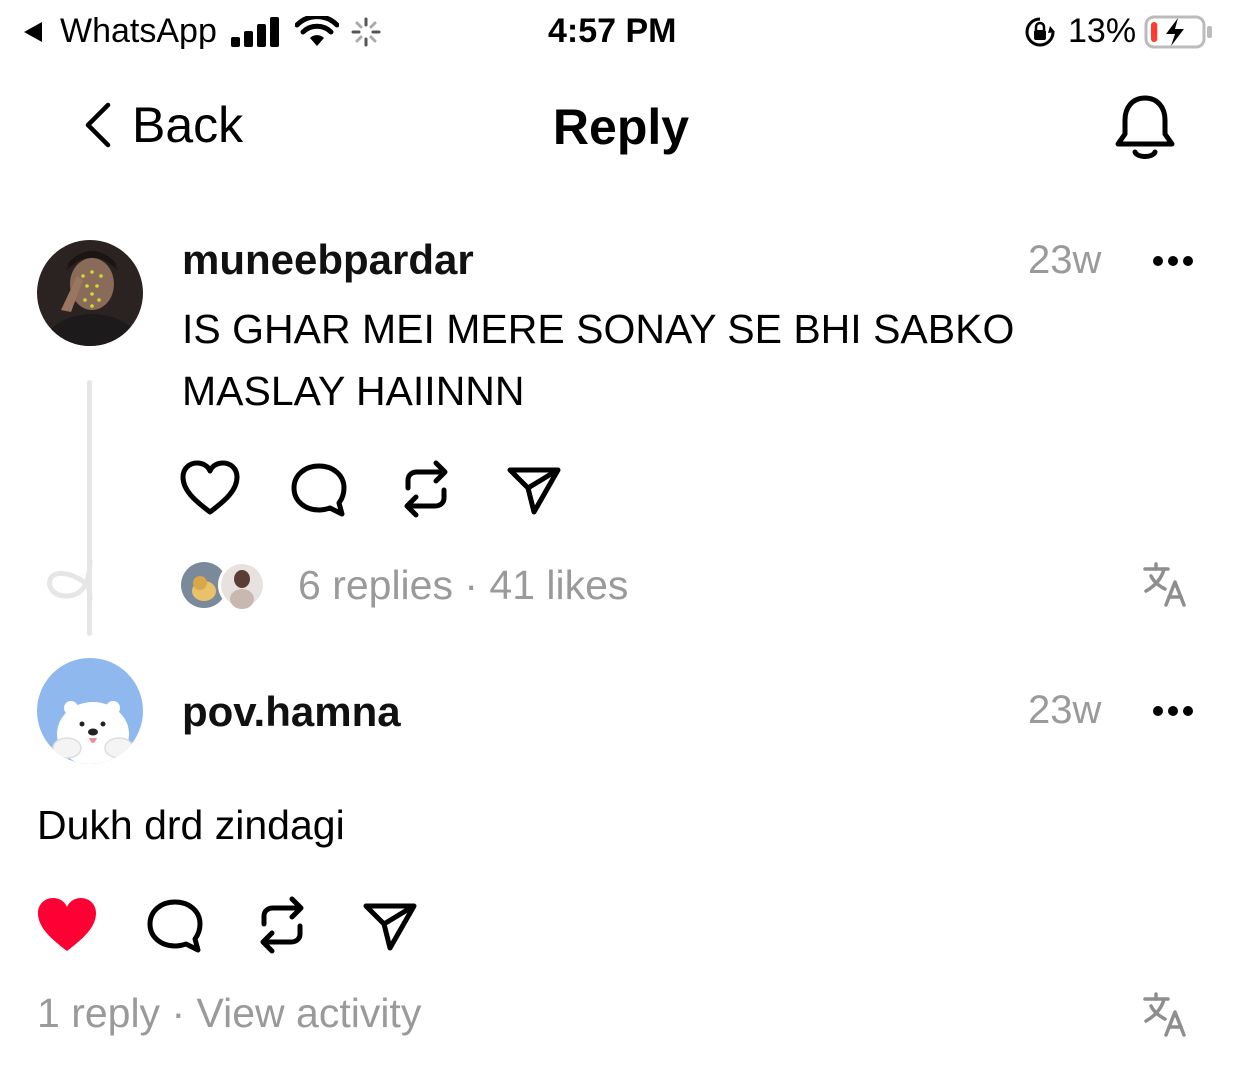 This screenshot has height=1088, width=1242. I want to click on thread-loop-icon, so click(70, 581).